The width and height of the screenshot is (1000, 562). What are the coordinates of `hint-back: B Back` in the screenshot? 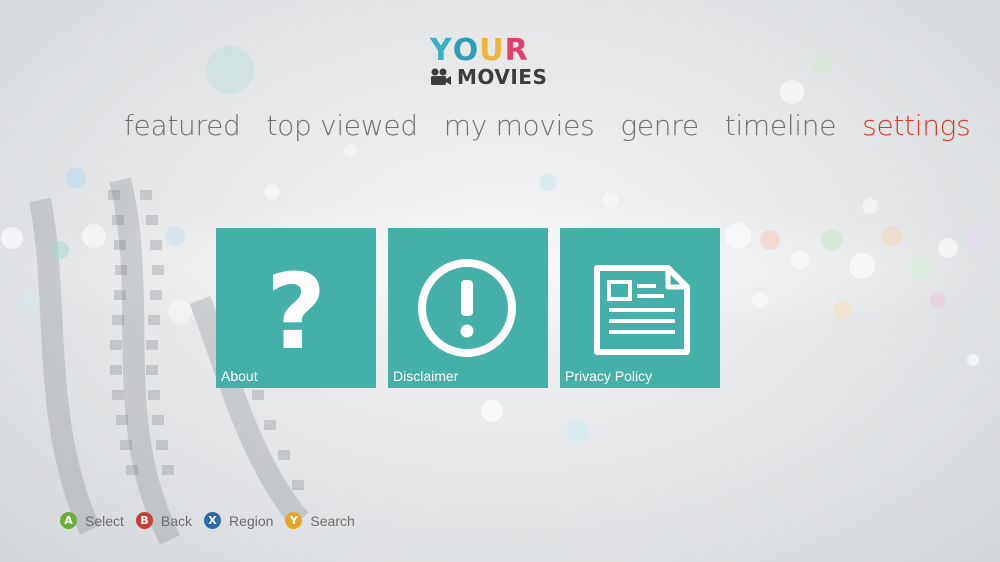 It's located at (164, 520).